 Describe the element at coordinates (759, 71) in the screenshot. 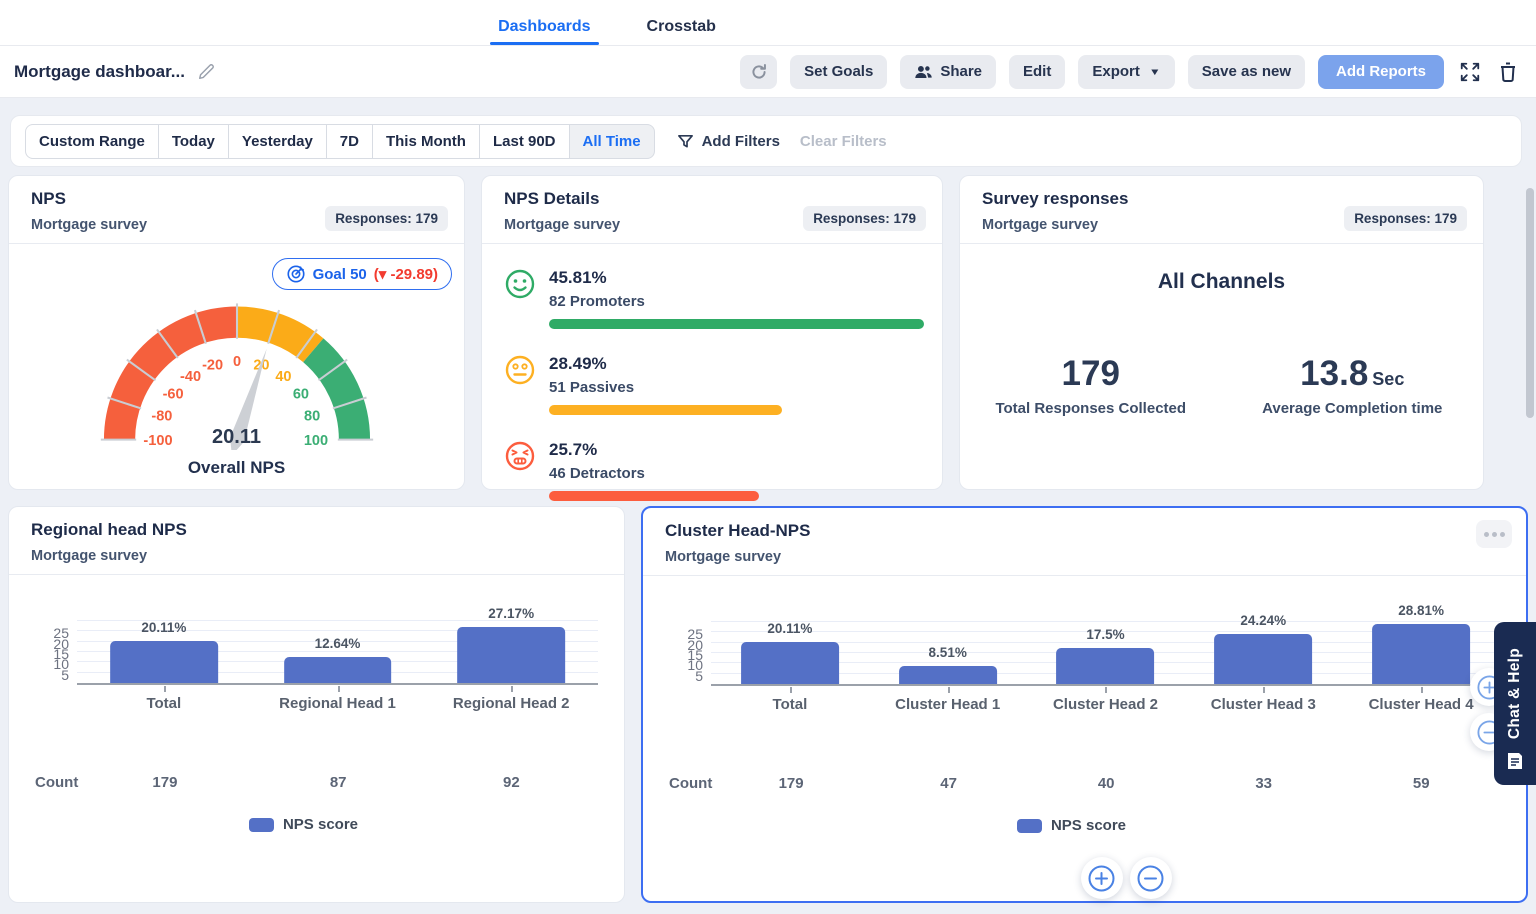

I see `refresh-button` at that location.